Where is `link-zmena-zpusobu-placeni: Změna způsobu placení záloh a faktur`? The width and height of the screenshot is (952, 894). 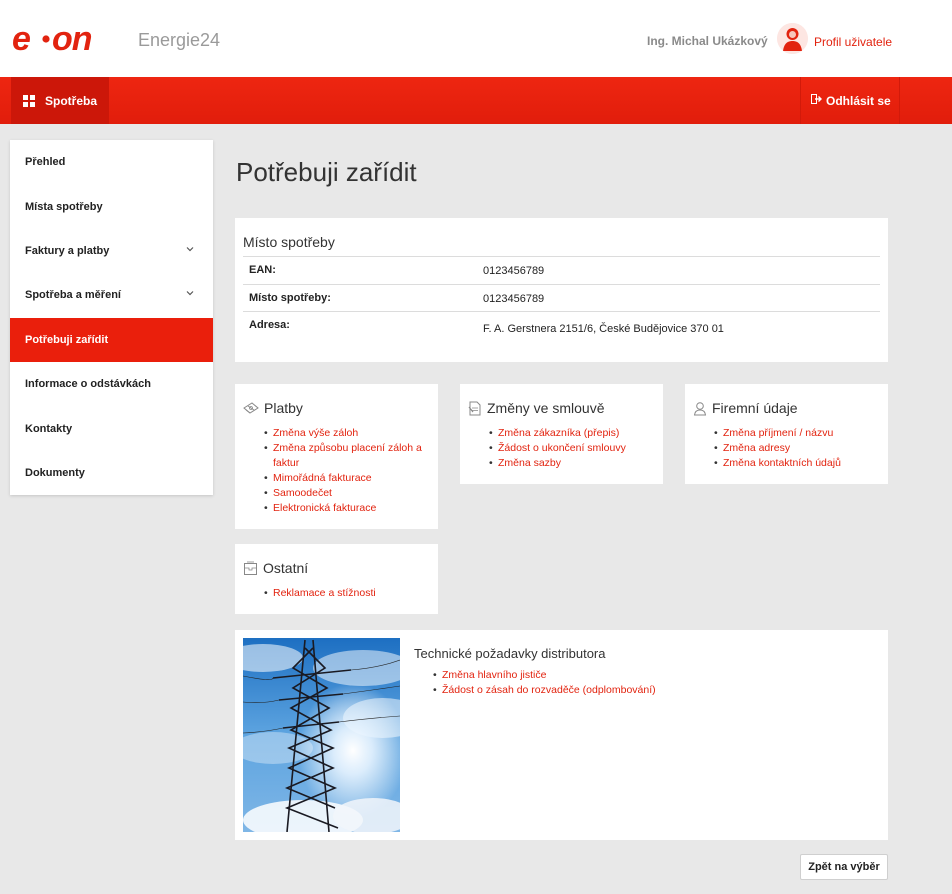 link-zmena-zpusobu-placeni: Změna způsobu placení záloh a faktur is located at coordinates (349, 456).